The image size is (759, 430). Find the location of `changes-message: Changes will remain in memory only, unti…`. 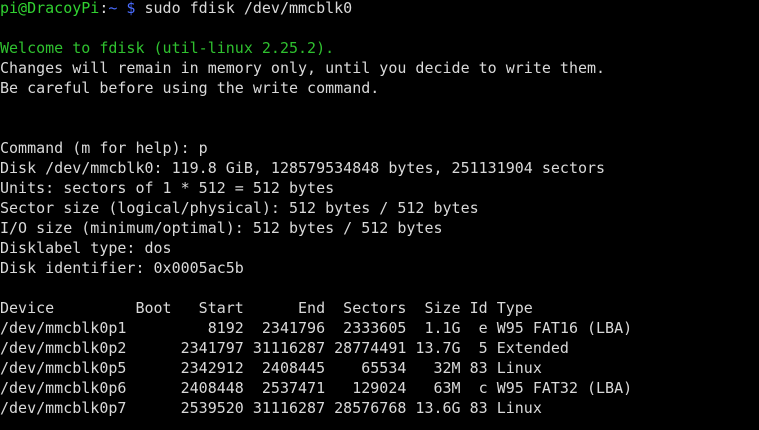

changes-message: Changes will remain in memory only, unti… is located at coordinates (303, 68).